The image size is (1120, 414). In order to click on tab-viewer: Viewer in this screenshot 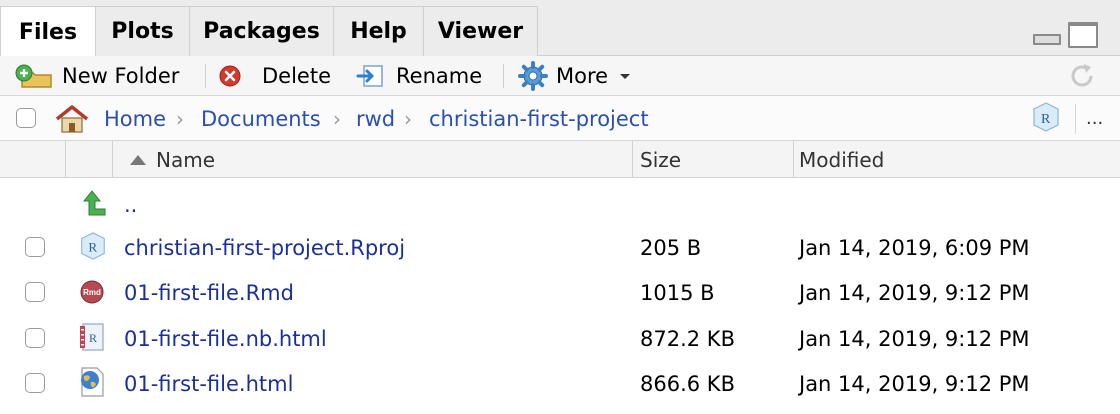, I will do `click(480, 31)`.